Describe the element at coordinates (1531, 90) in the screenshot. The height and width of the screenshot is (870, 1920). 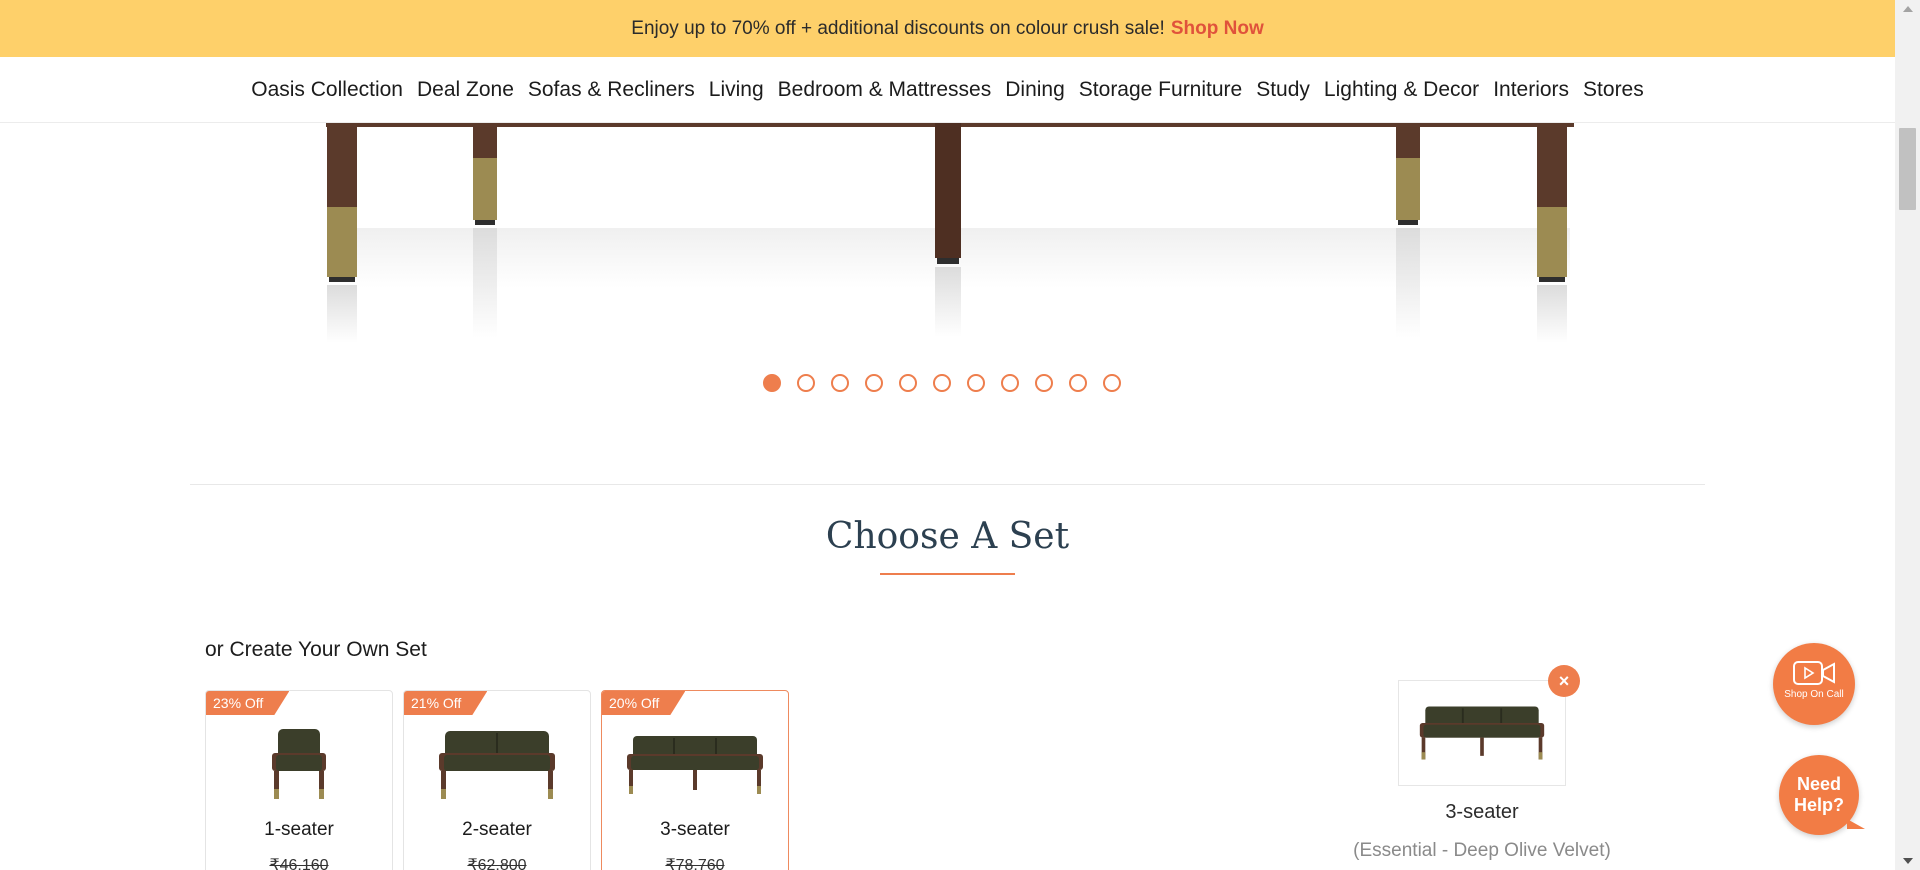
I see `nav-item-interiors: Interiors` at that location.